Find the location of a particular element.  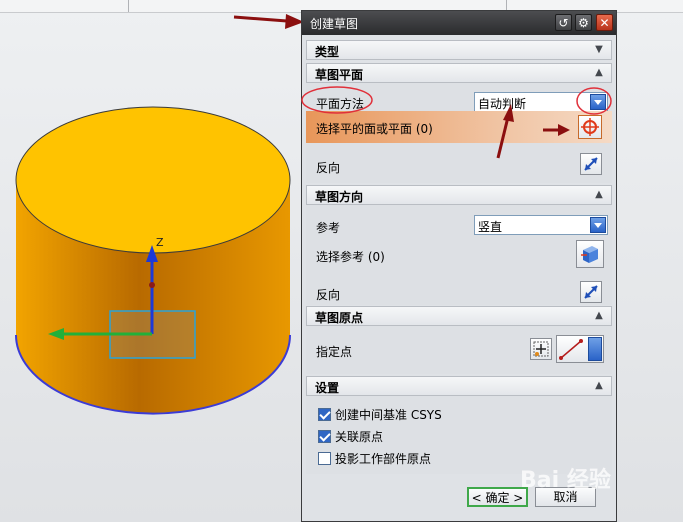

point-type-select is located at coordinates (580, 349).